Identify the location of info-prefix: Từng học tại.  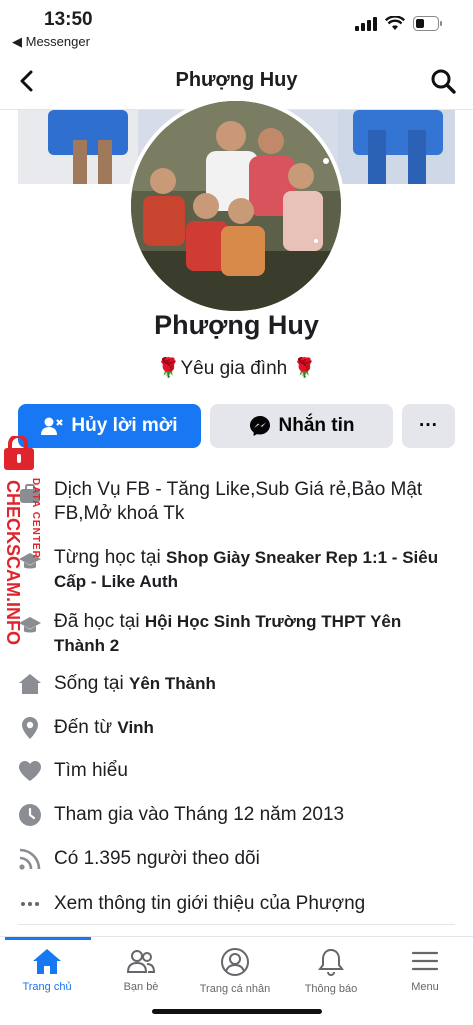
(110, 557).